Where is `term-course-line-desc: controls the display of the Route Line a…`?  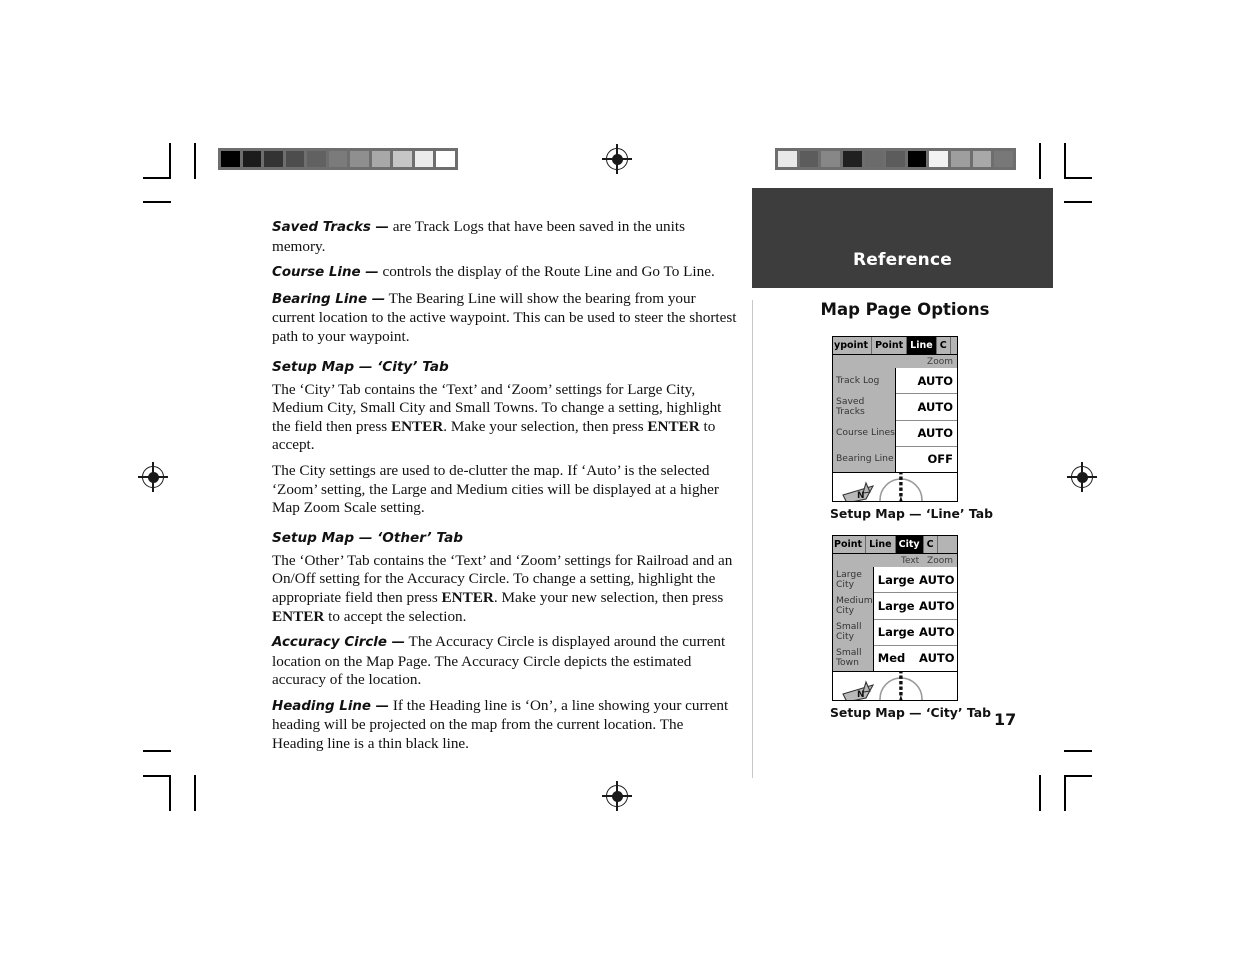 term-course-line-desc: controls the display of the Route Line a… is located at coordinates (546, 272).